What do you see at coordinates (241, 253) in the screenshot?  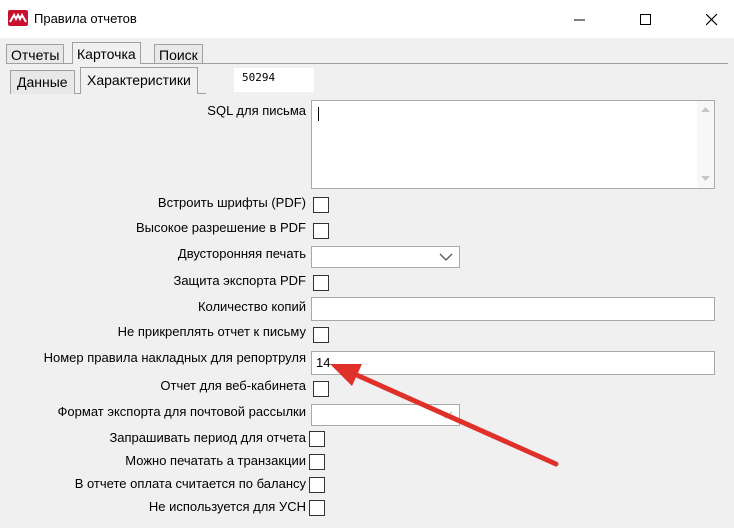 I see `duplex-label: Двусторонняя печать` at bounding box center [241, 253].